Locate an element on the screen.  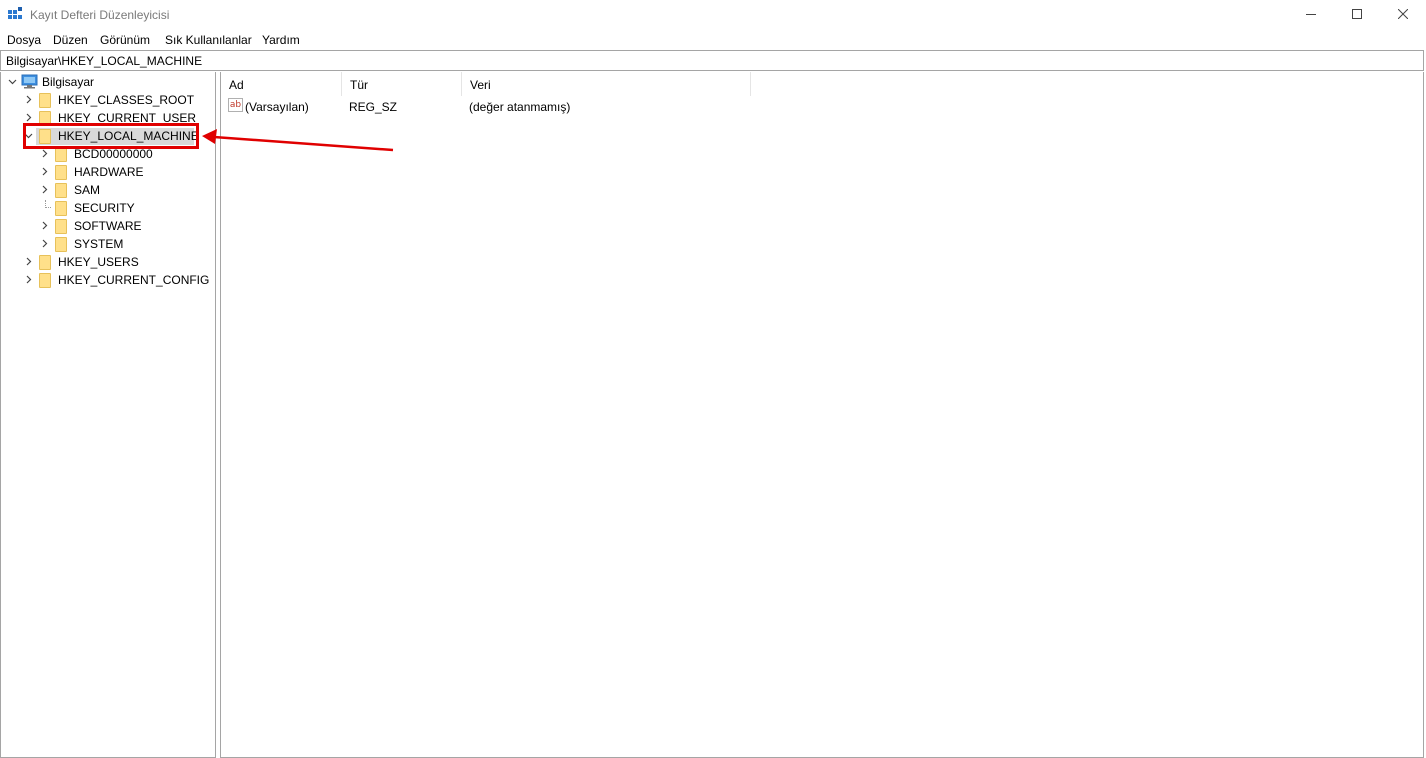
tree-item-label: HKEY_CURRENT_CONFIG is located at coordinates (134, 280).